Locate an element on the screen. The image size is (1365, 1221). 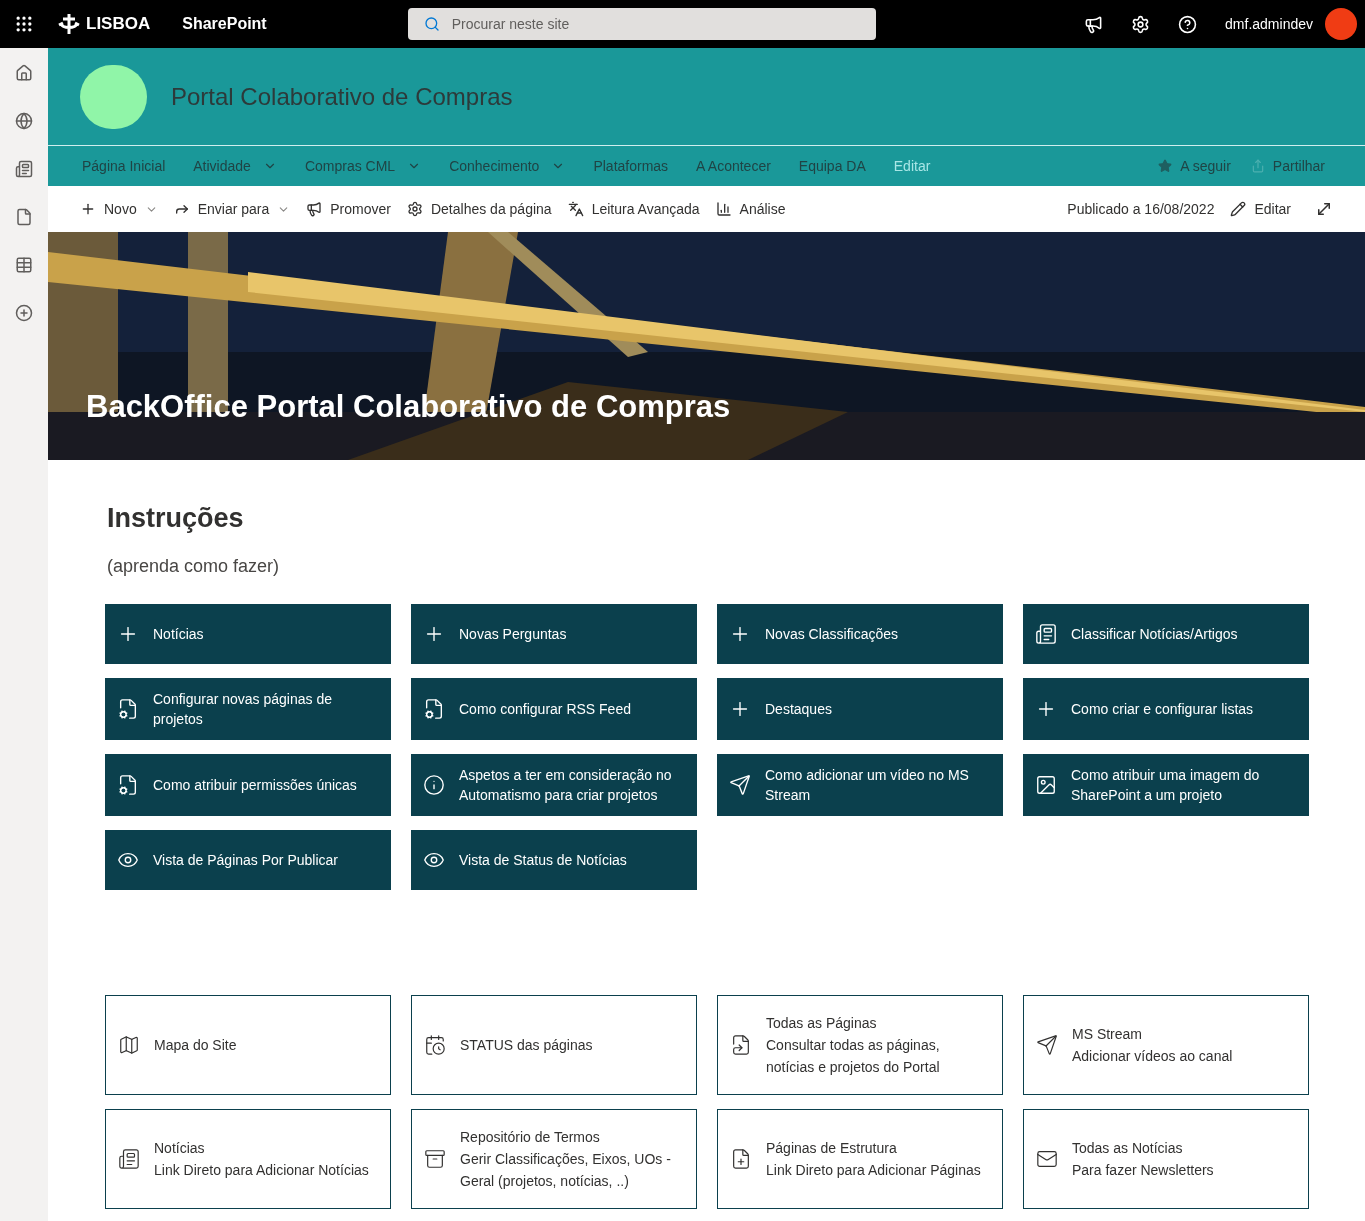
command-button: Análise is located at coordinates (750, 209).